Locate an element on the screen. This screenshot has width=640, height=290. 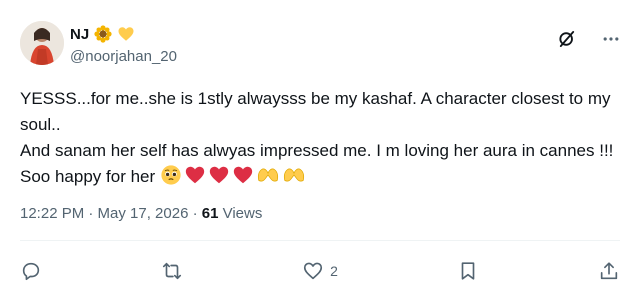
pleading-face-icon is located at coordinates (171, 175).